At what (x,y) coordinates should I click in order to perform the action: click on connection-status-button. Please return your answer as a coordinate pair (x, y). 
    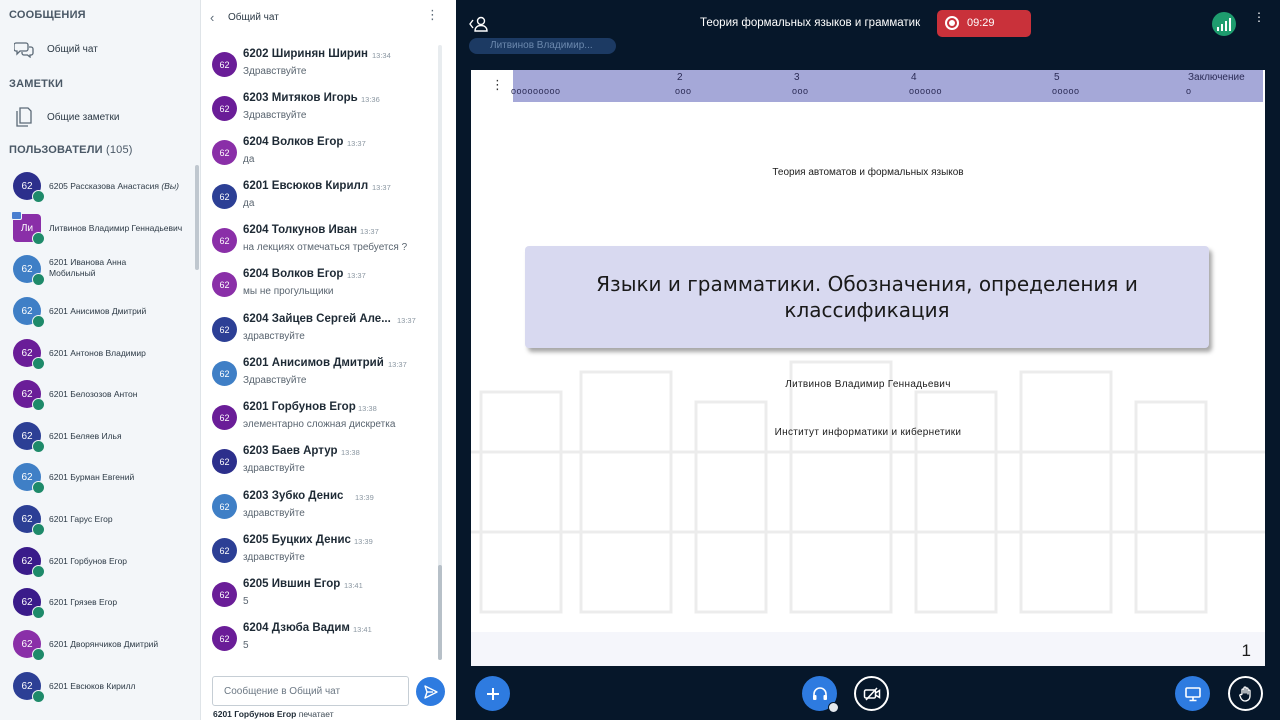
    Looking at the image, I should click on (1224, 24).